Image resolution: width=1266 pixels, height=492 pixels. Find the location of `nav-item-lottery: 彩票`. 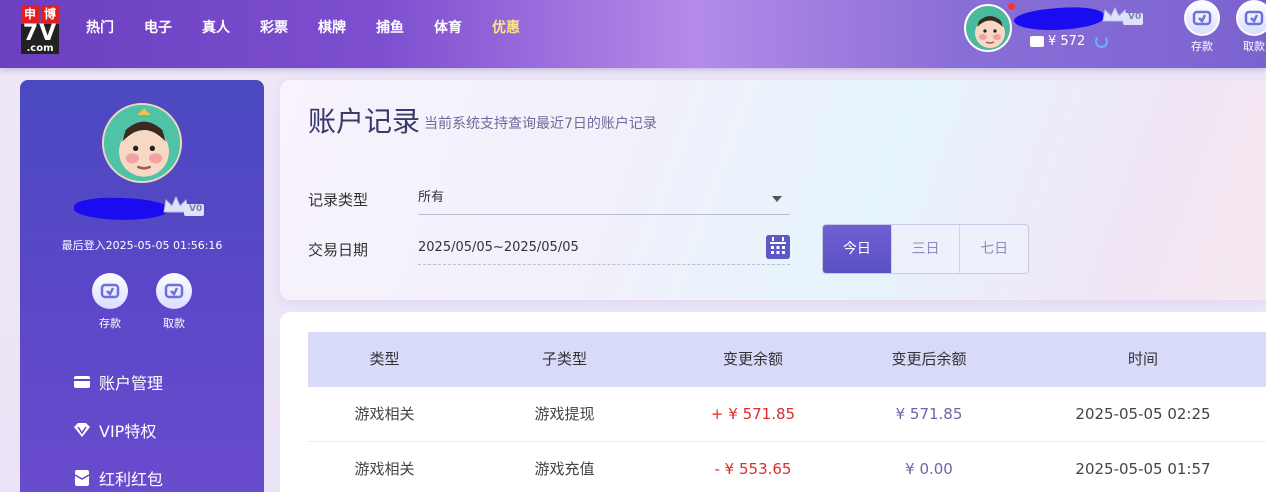

nav-item-lottery: 彩票 is located at coordinates (274, 28).